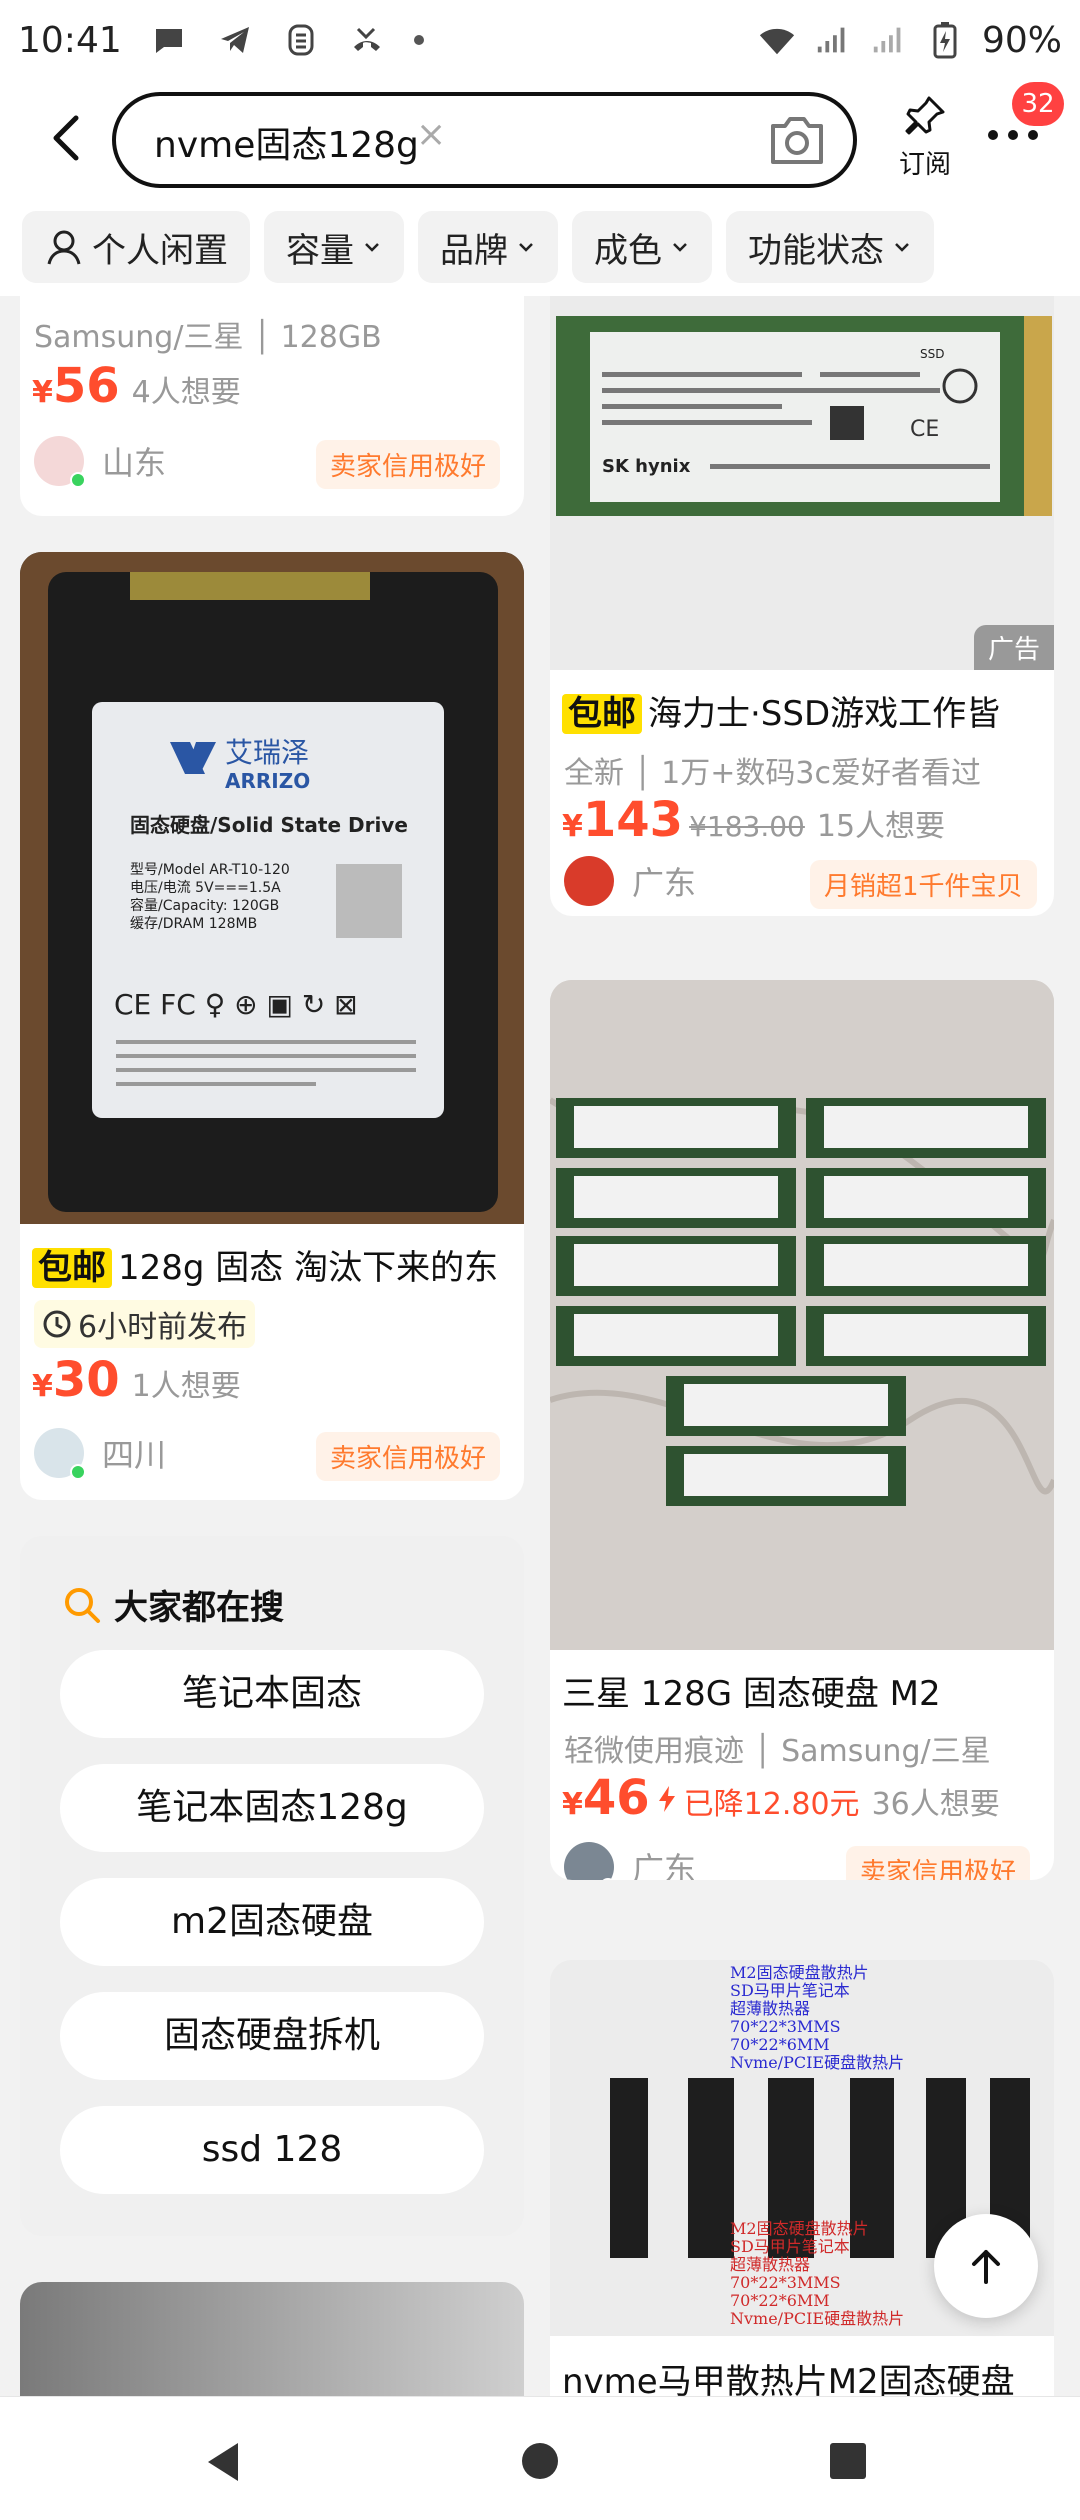 The image size is (1080, 2520). Describe the element at coordinates (925, 115) in the screenshot. I see `pin-icon` at that location.